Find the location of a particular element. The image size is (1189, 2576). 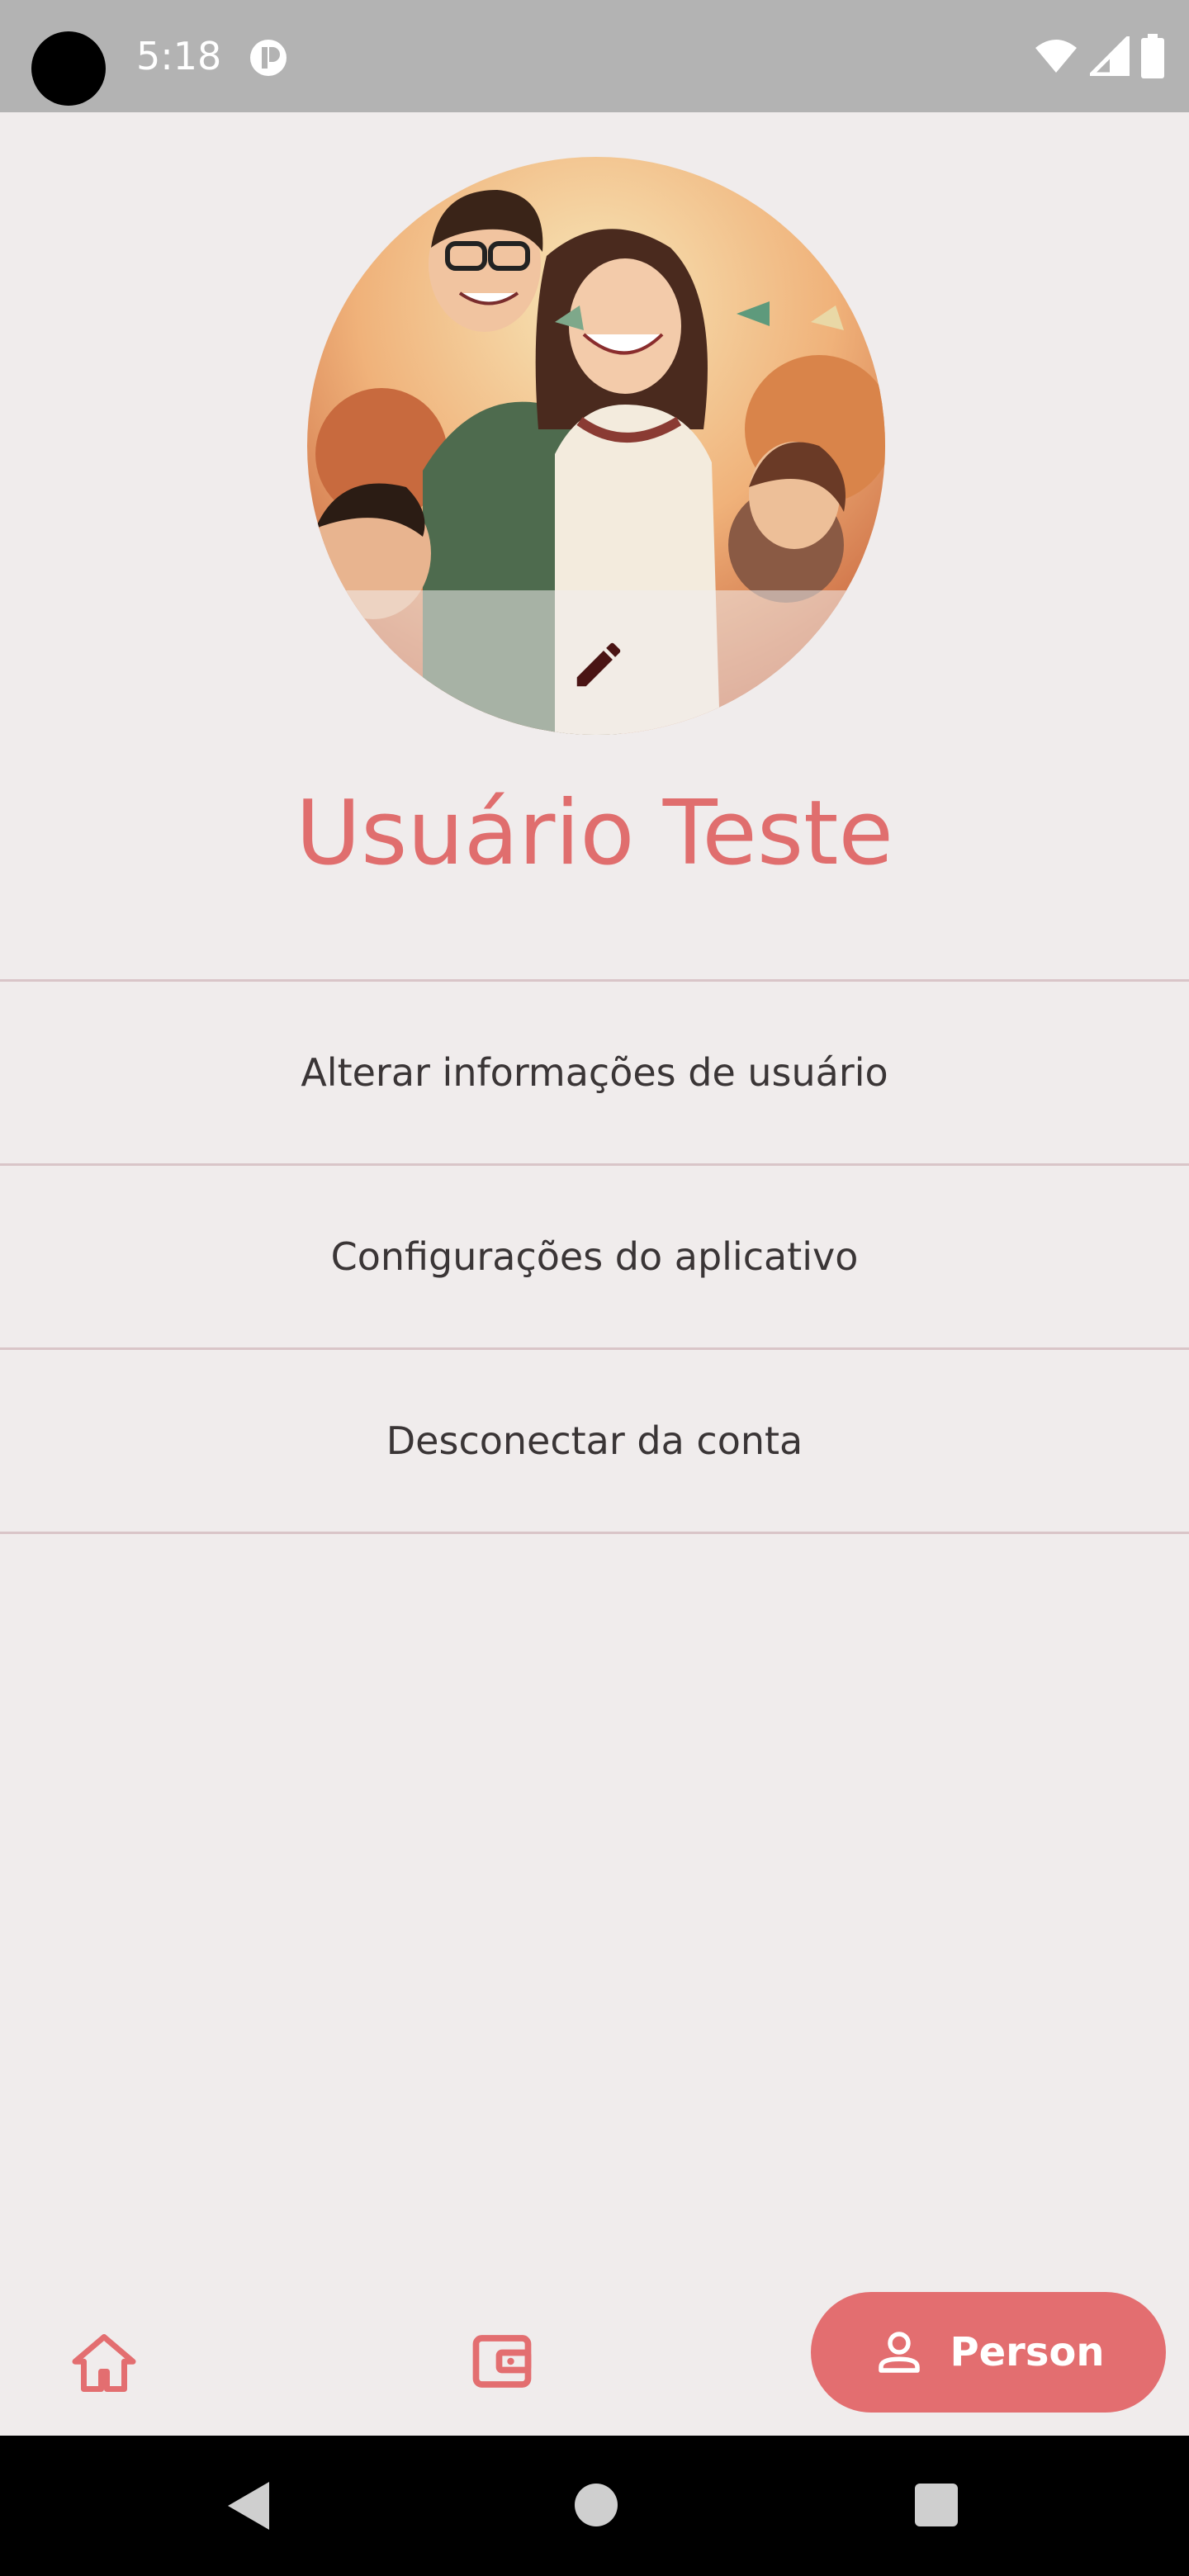

nav-person-label: Person is located at coordinates (1027, 2352).